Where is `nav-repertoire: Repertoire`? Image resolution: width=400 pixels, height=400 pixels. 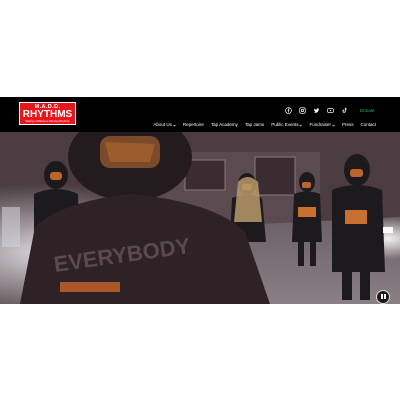
nav-repertoire: Repertoire is located at coordinates (193, 125).